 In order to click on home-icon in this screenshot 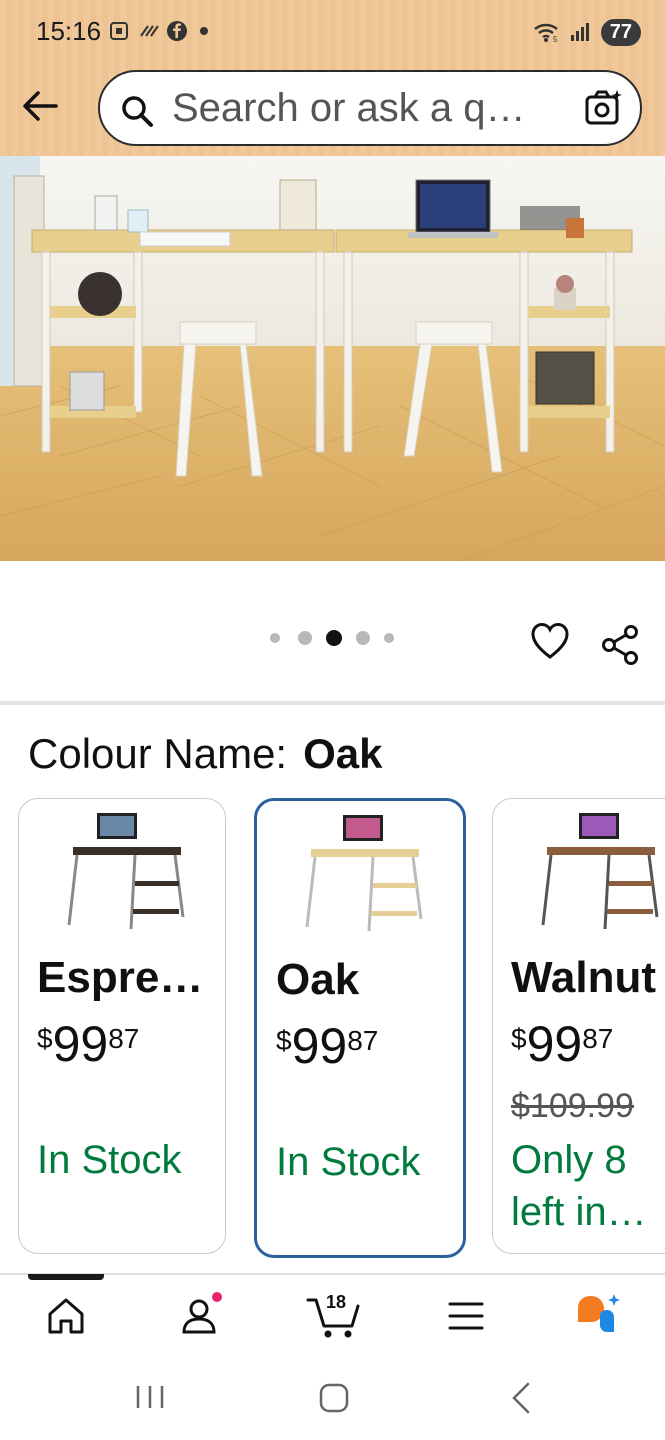, I will do `click(66, 1316)`.